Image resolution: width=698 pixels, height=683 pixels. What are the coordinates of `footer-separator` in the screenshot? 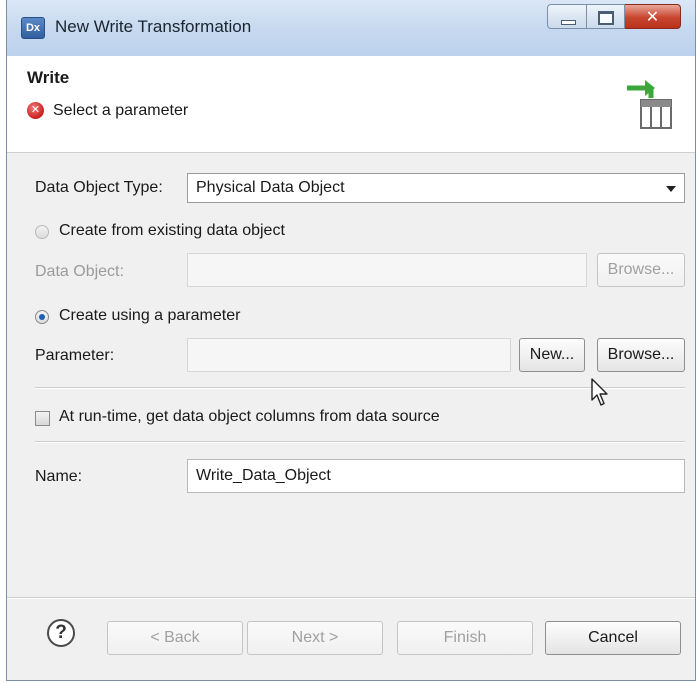 It's located at (351, 598).